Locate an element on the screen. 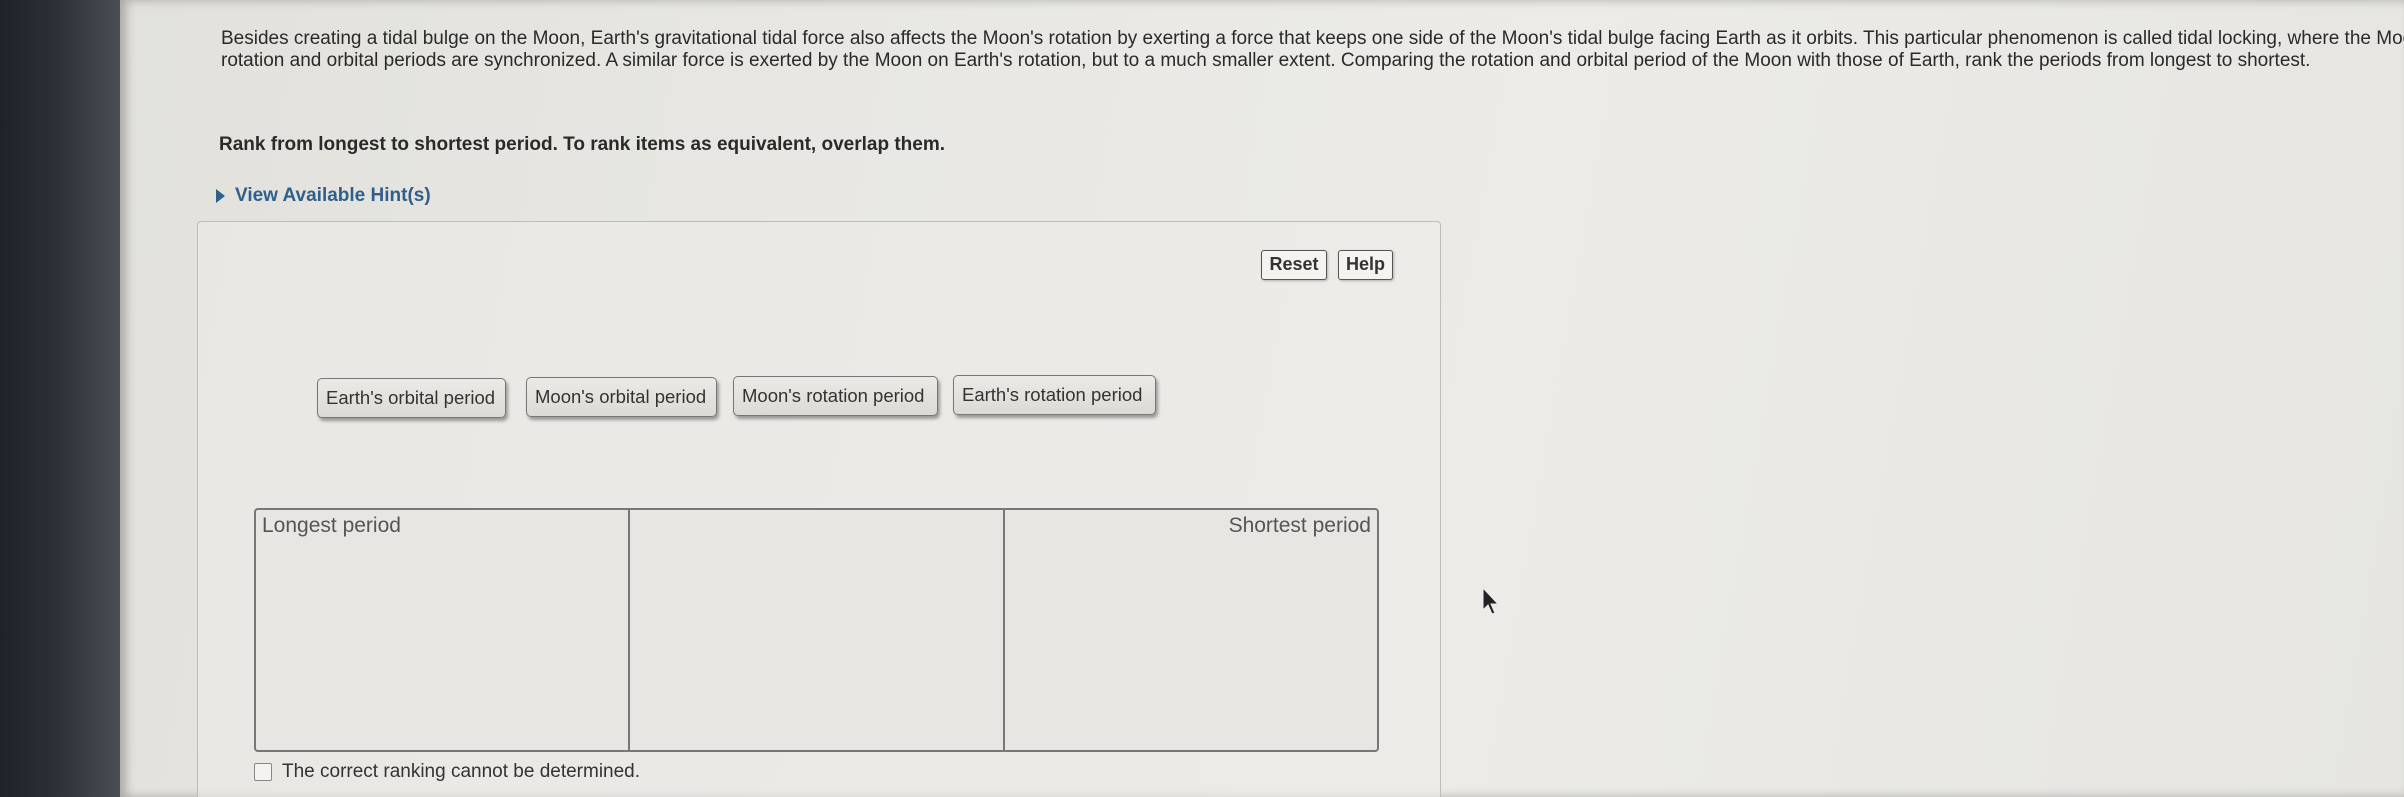 The width and height of the screenshot is (2404, 797). ranking-drop-zone: Longest period Shortest period is located at coordinates (816, 630).